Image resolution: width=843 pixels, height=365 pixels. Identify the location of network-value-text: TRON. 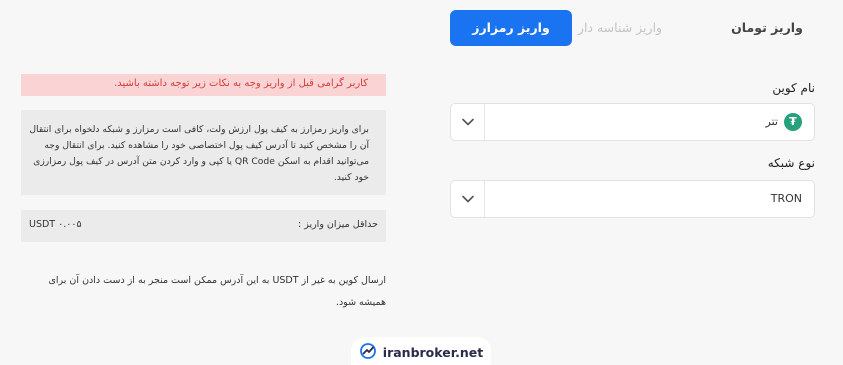
(786, 198).